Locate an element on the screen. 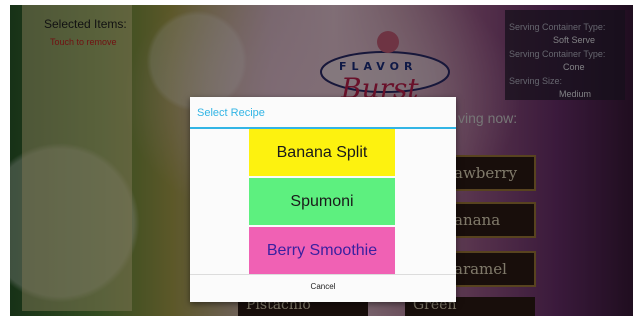  recipe-berry-smoothie-button: Berry Smoothie is located at coordinates (322, 250).